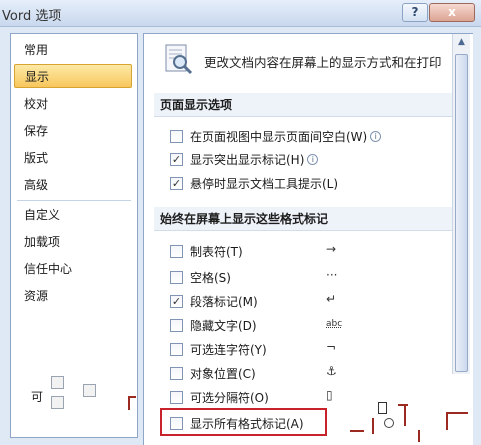 The image size is (481, 445). I want to click on checkbox-spaces, so click(176, 277).